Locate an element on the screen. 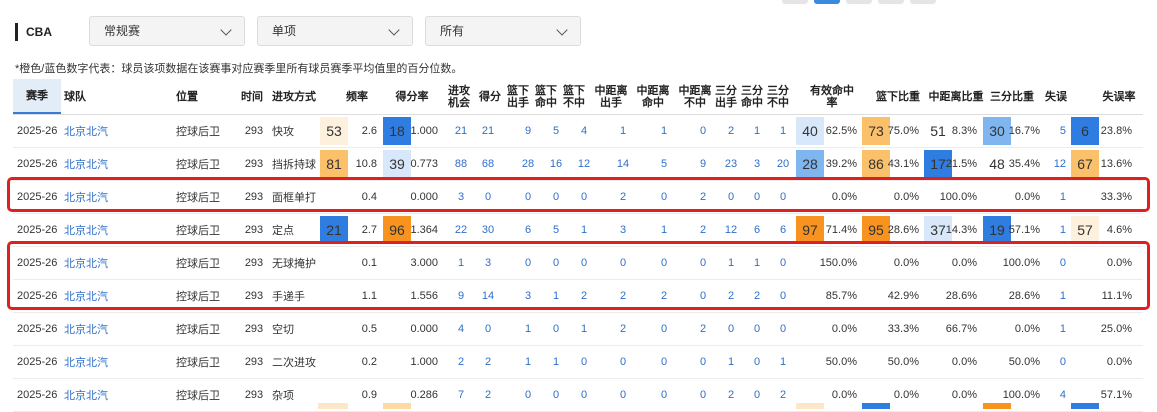 The image size is (1157, 412). header-efg: 有效命中率 is located at coordinates (832, 96).